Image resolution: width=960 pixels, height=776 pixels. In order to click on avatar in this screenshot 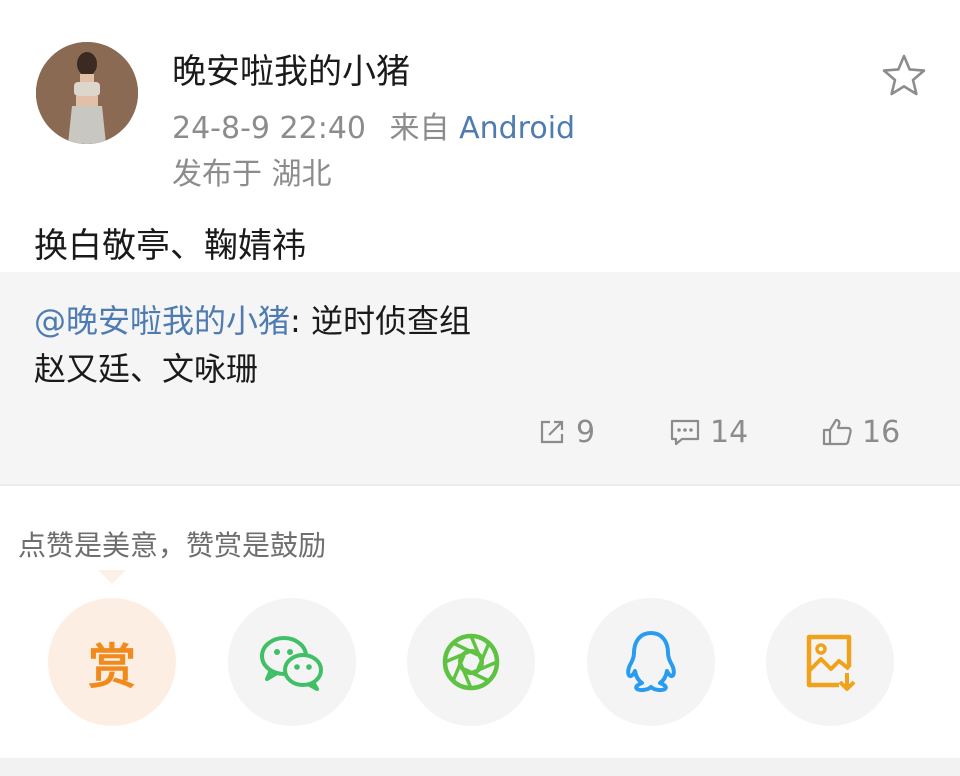, I will do `click(87, 93)`.